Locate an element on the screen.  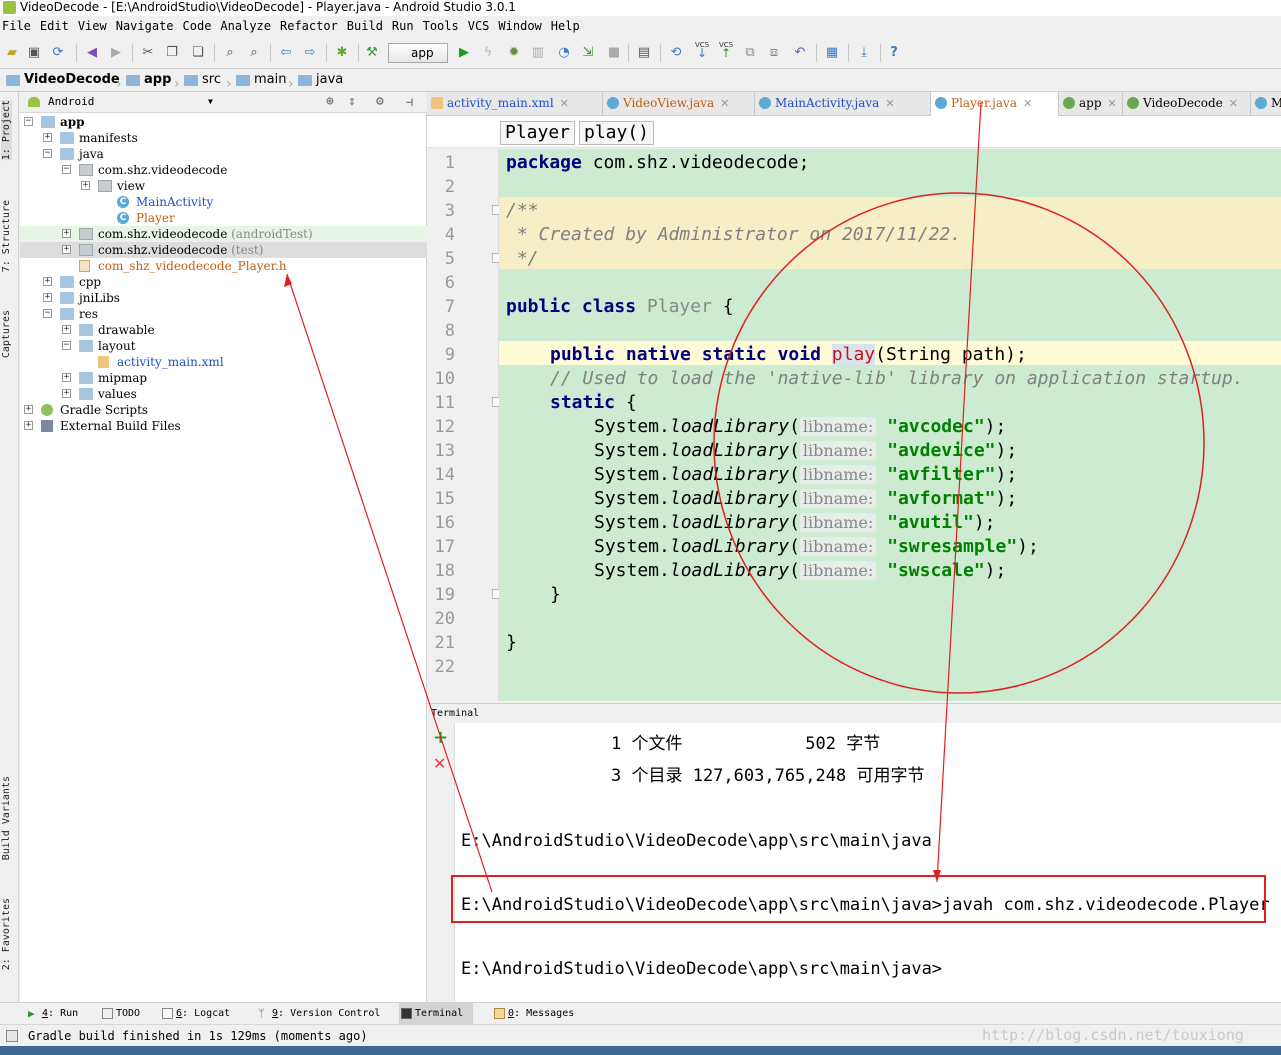
build-variants-tool-tab: Build Variants is located at coordinates (6, 818).